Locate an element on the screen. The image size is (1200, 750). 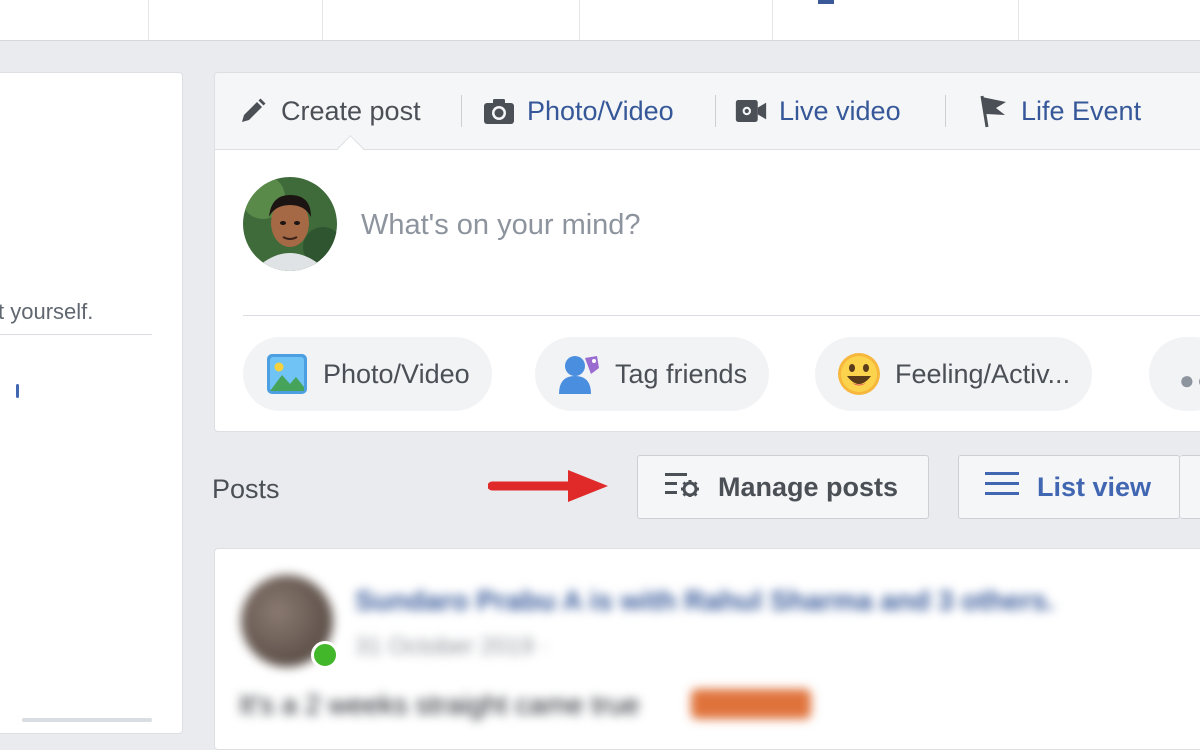
more-options-button: ●● is located at coordinates (1174, 374).